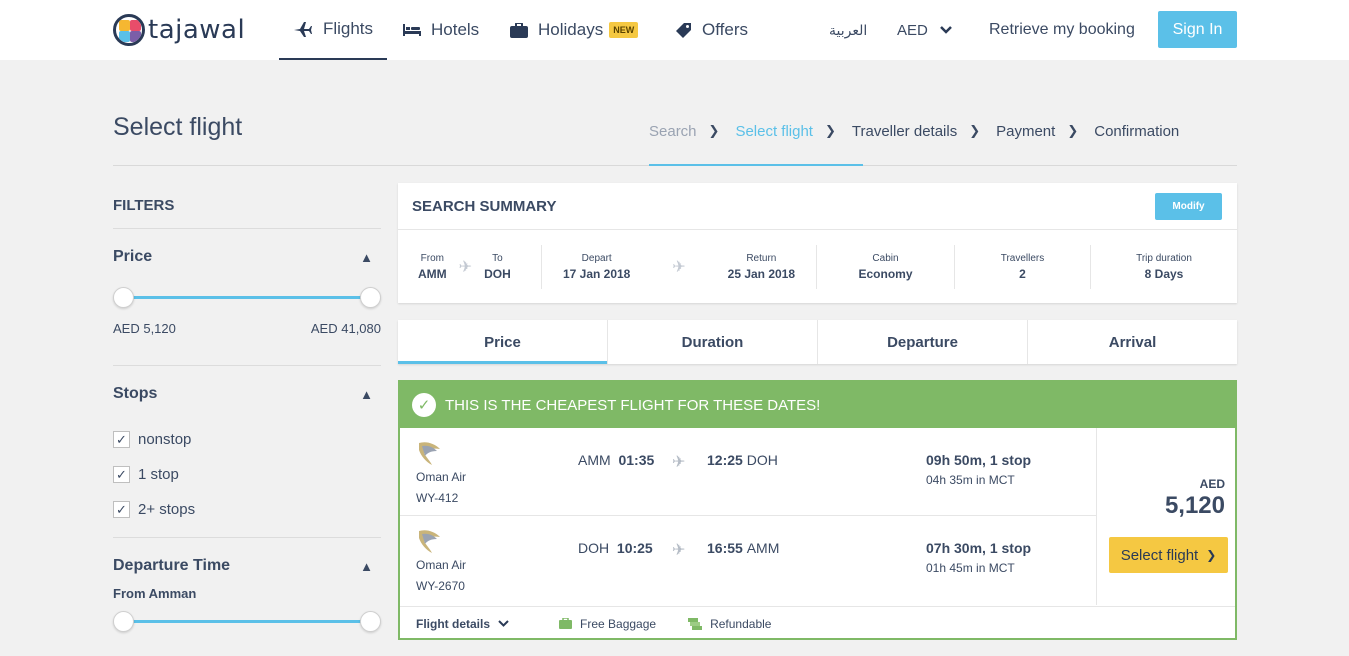  Describe the element at coordinates (979, 460) in the screenshot. I see `flight-duration: 09h 50m, 1 stop` at that location.